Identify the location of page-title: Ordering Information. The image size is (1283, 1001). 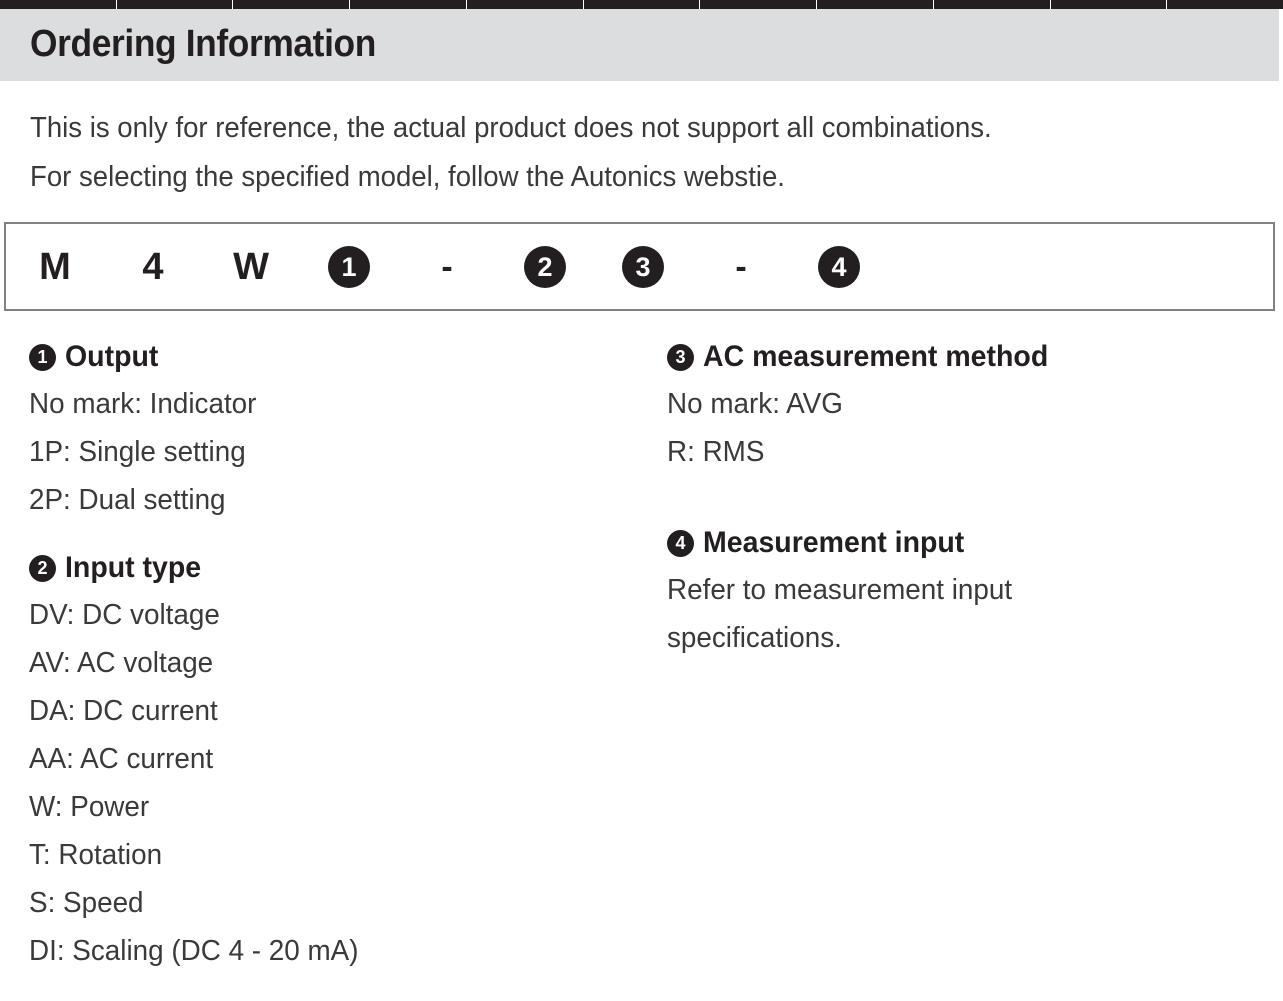
(203, 44).